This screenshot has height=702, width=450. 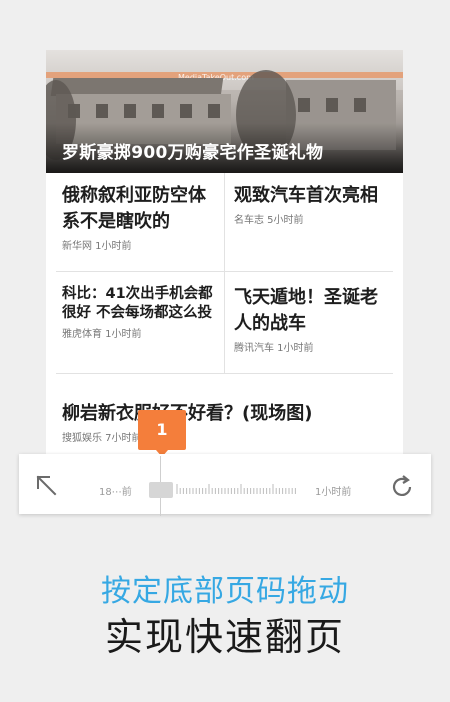 What do you see at coordinates (115, 492) in the screenshot?
I see `scrub-start-label: 18⋯前` at bounding box center [115, 492].